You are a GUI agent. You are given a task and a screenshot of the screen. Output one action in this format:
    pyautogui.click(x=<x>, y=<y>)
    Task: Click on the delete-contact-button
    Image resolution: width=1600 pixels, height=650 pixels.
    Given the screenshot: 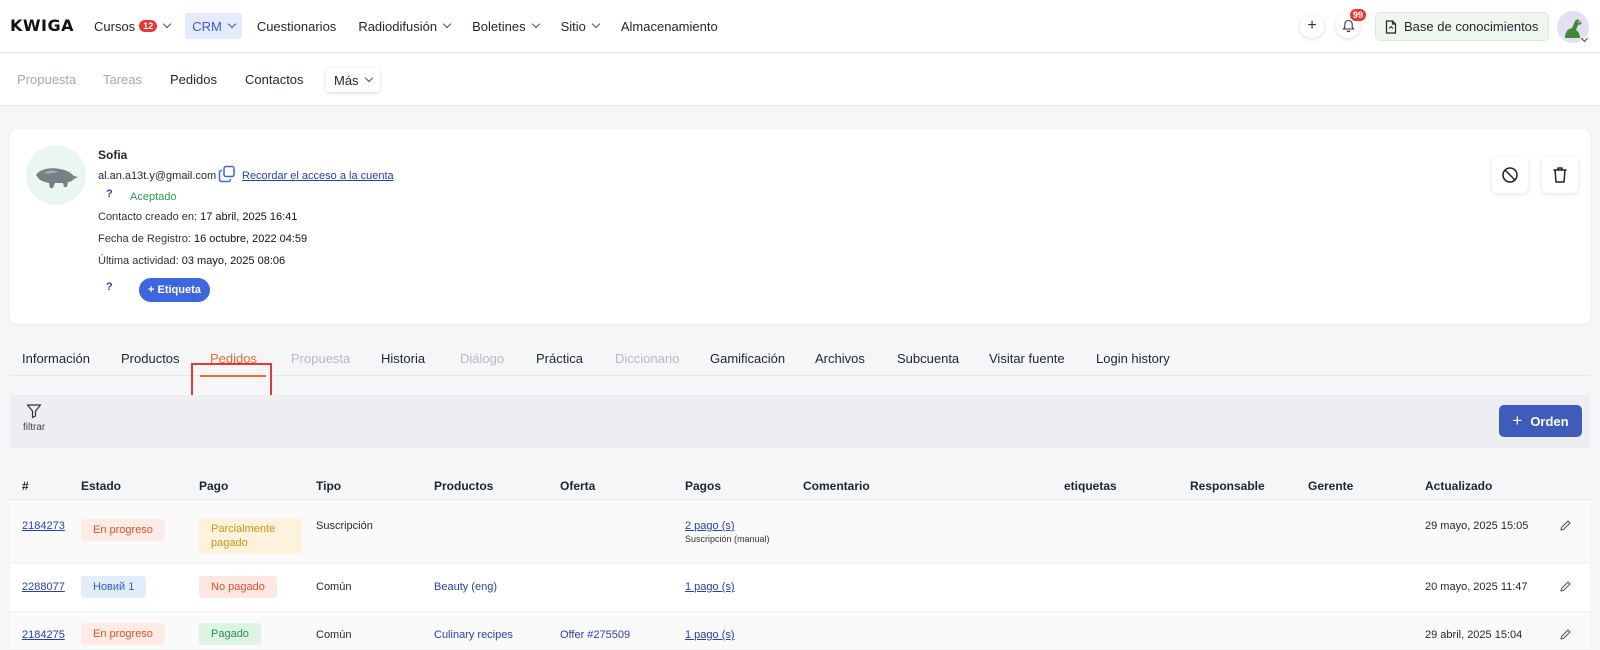 What is the action you would take?
    pyautogui.click(x=1560, y=175)
    